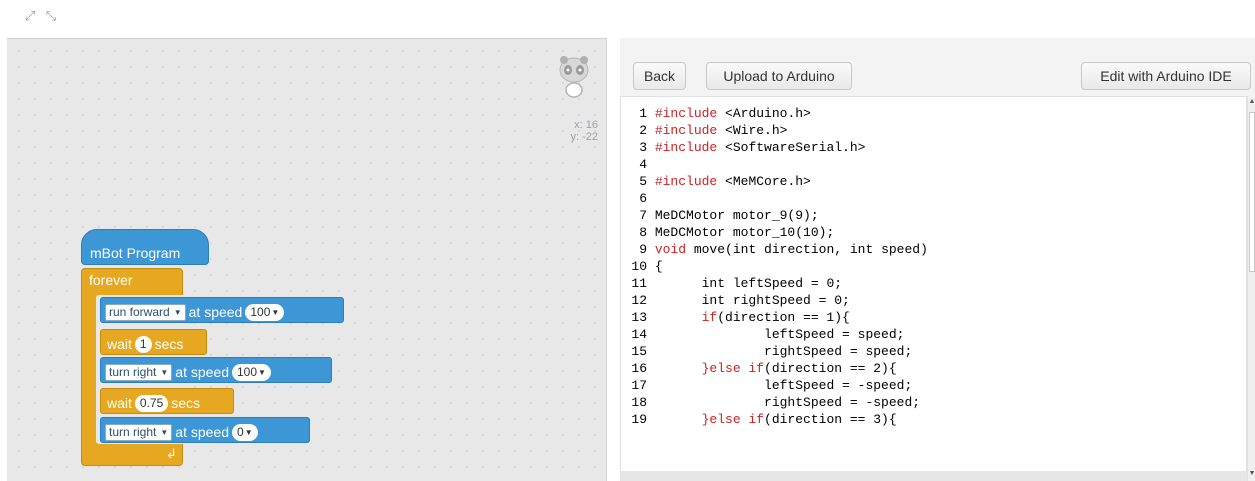 The height and width of the screenshot is (481, 1255). What do you see at coordinates (639, 317) in the screenshot?
I see `line-number: 13` at bounding box center [639, 317].